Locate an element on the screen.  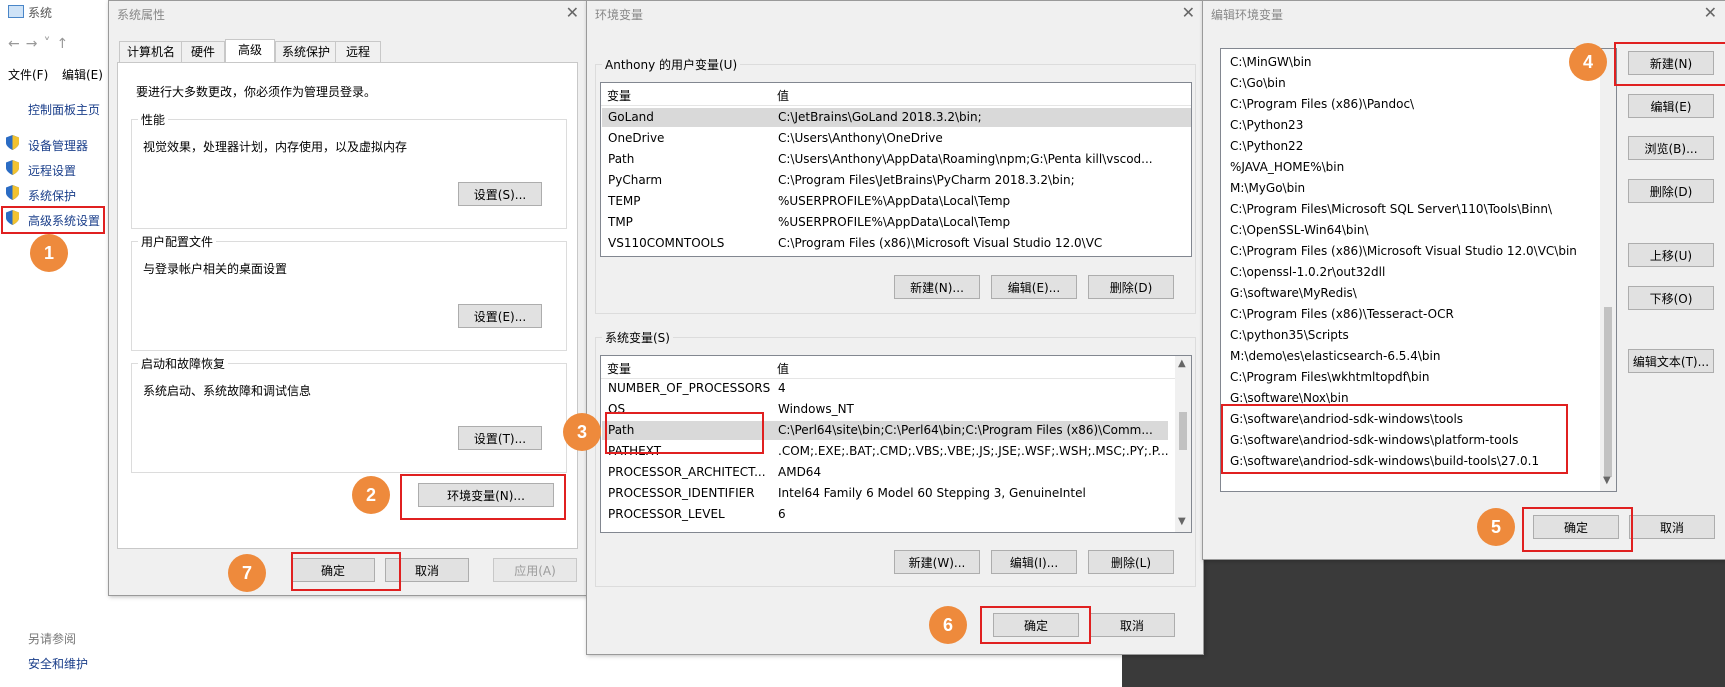
tab-remote: 远程 is located at coordinates (358, 51).